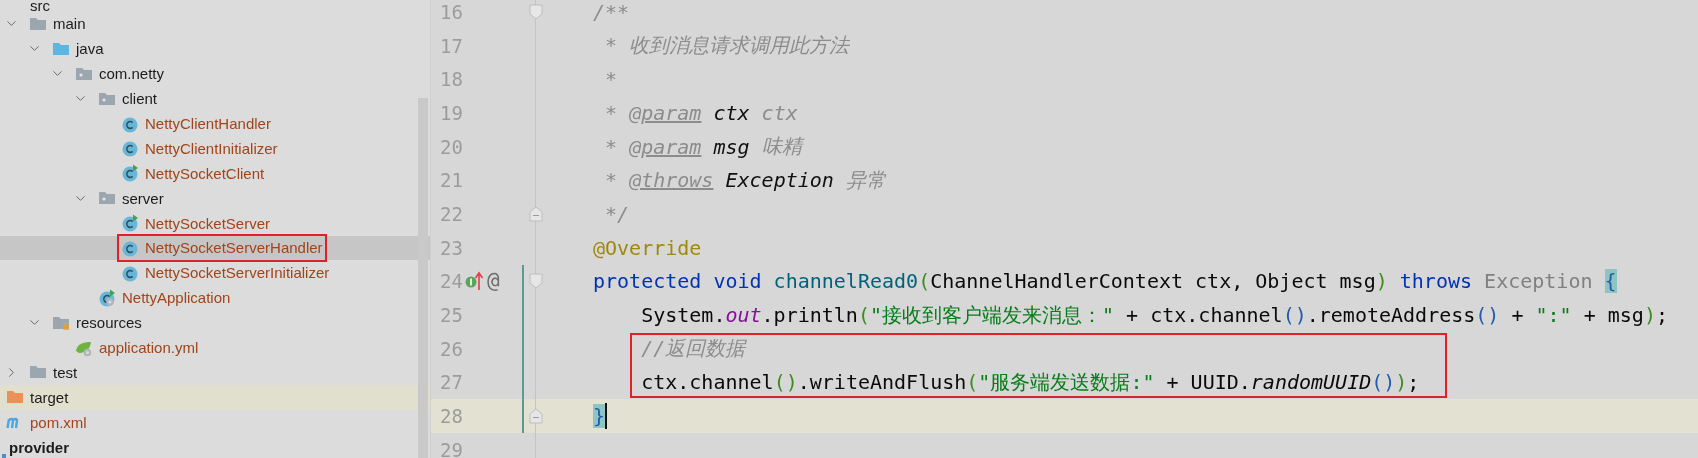  Describe the element at coordinates (617, 213) in the screenshot. I see `code-line: */` at that location.